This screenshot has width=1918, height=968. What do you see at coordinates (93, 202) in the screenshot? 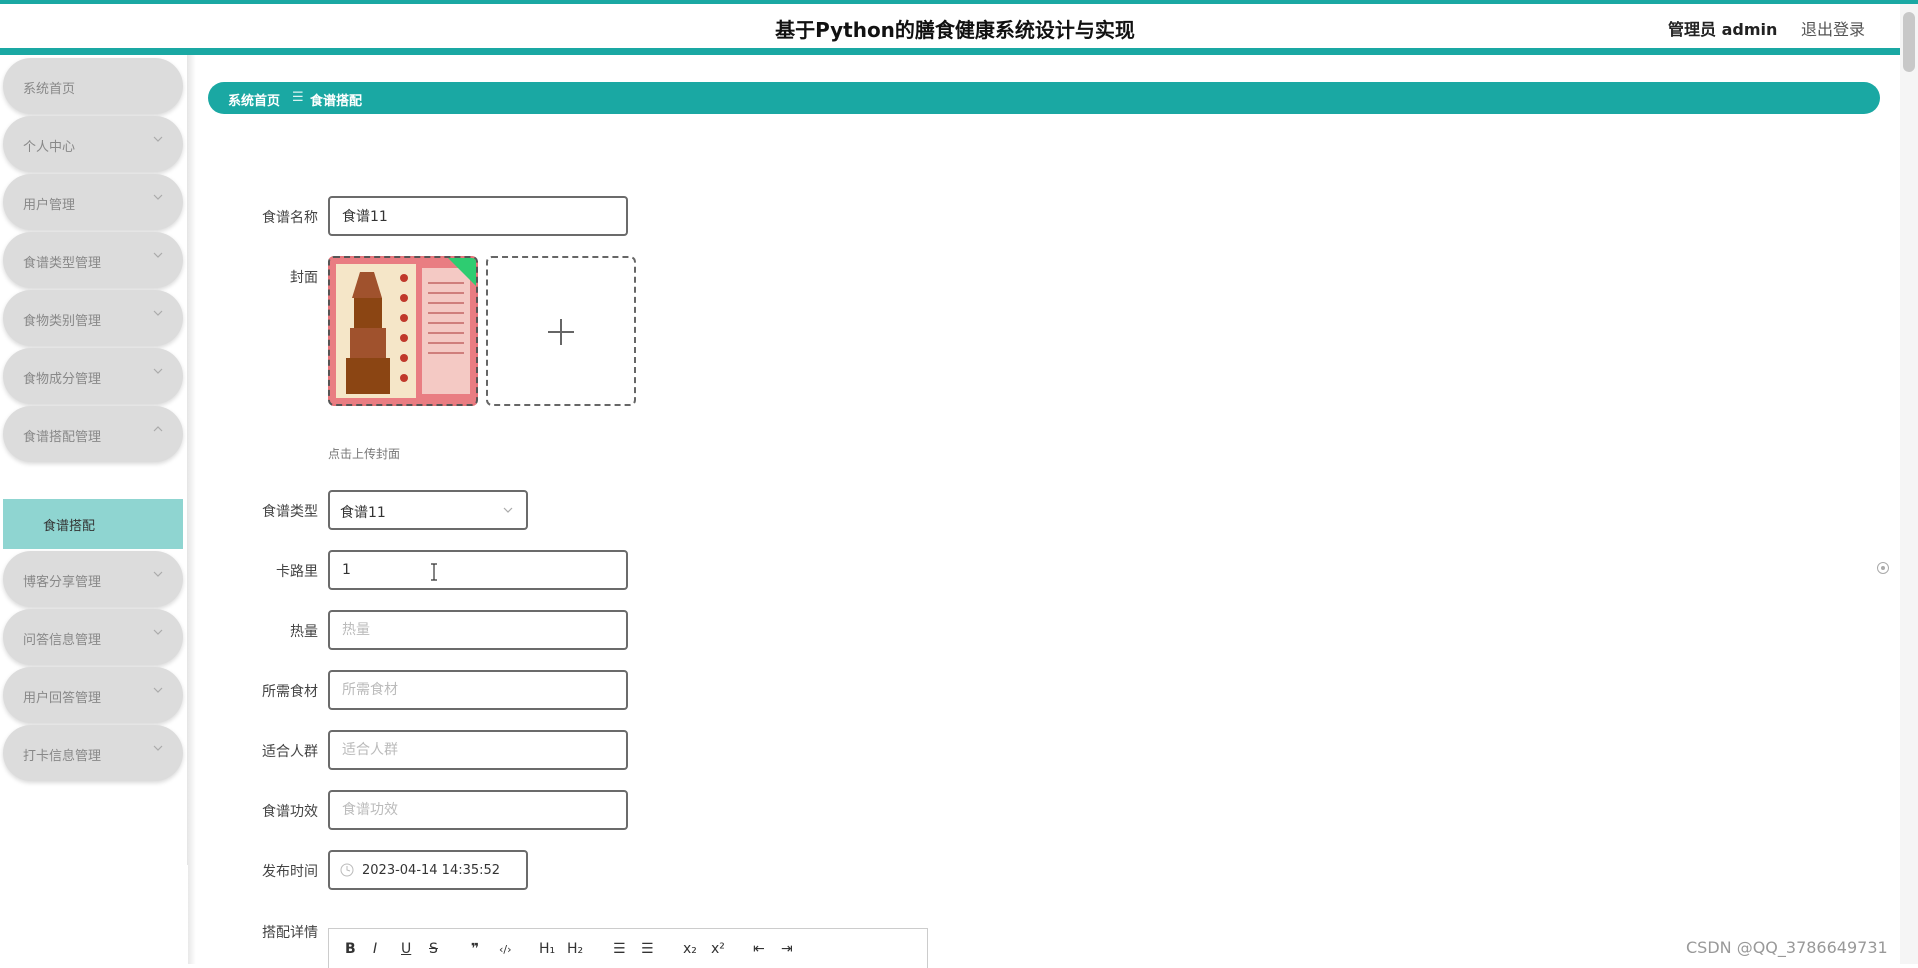
I see `sidebar-item-user-management: 用户管理` at bounding box center [93, 202].